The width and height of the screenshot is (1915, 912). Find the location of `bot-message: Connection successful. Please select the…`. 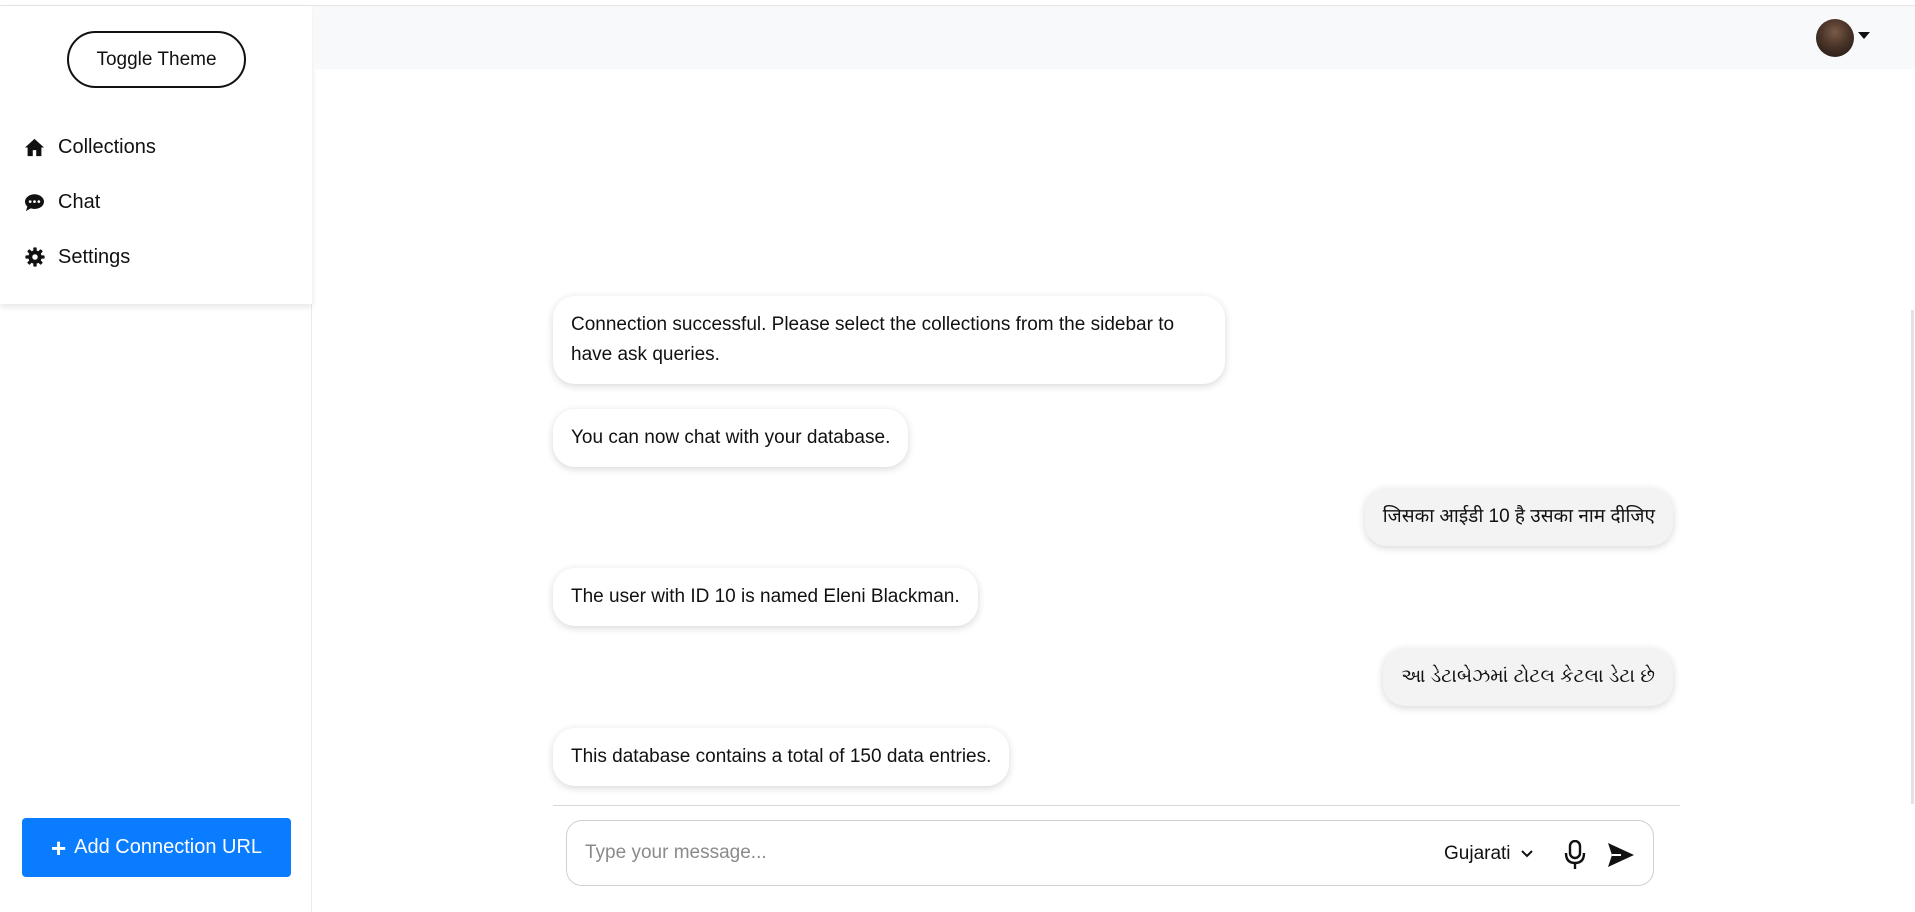

bot-message: Connection successful. Please select the… is located at coordinates (889, 340).